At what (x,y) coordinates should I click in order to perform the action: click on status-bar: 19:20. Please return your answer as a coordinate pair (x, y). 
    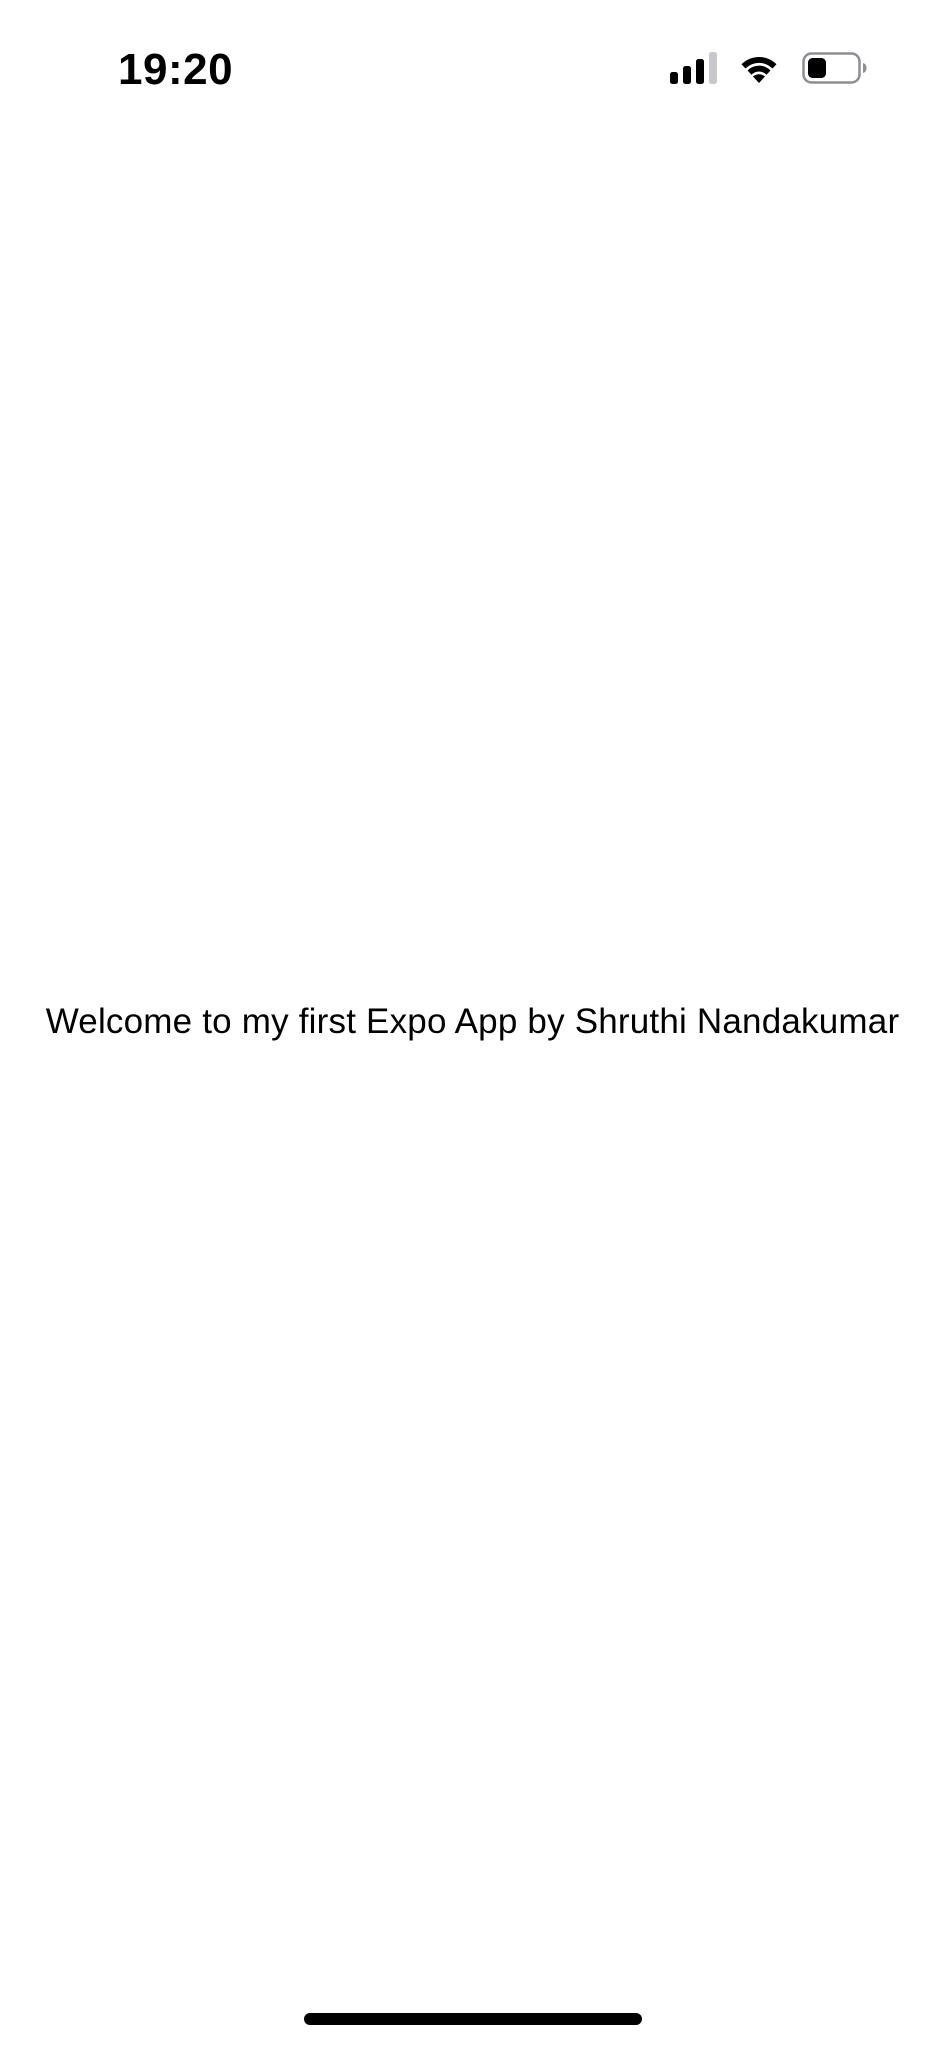
    Looking at the image, I should click on (472, 70).